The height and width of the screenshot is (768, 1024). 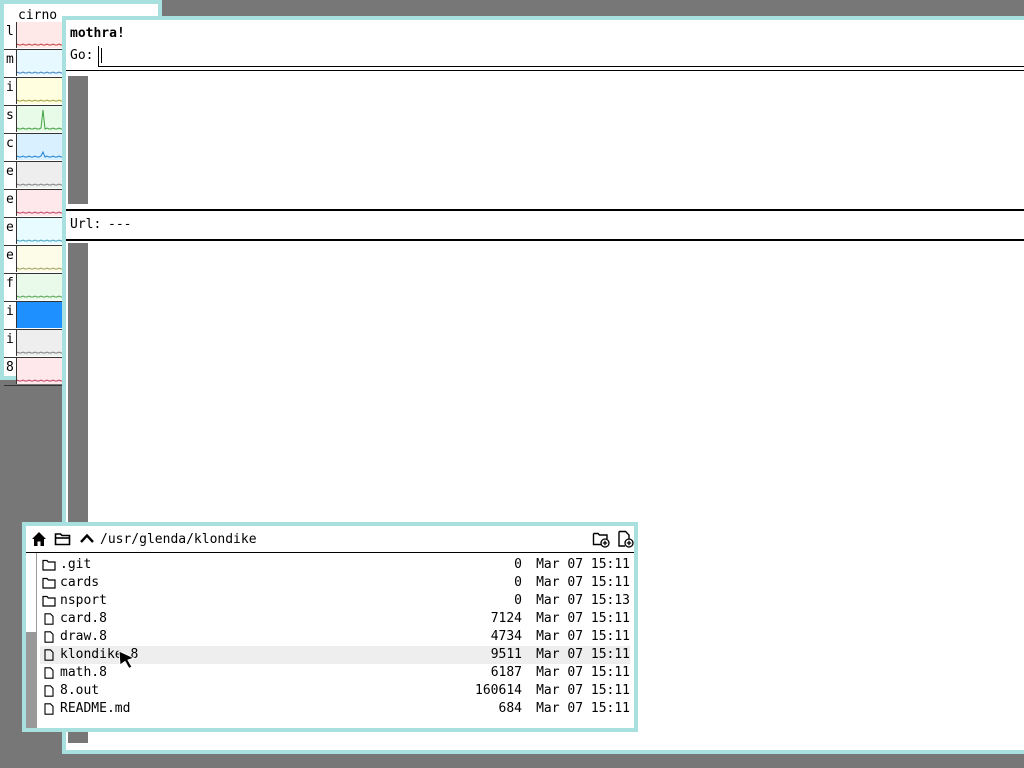 I want to click on file-list-scrollbar, so click(x=31, y=640).